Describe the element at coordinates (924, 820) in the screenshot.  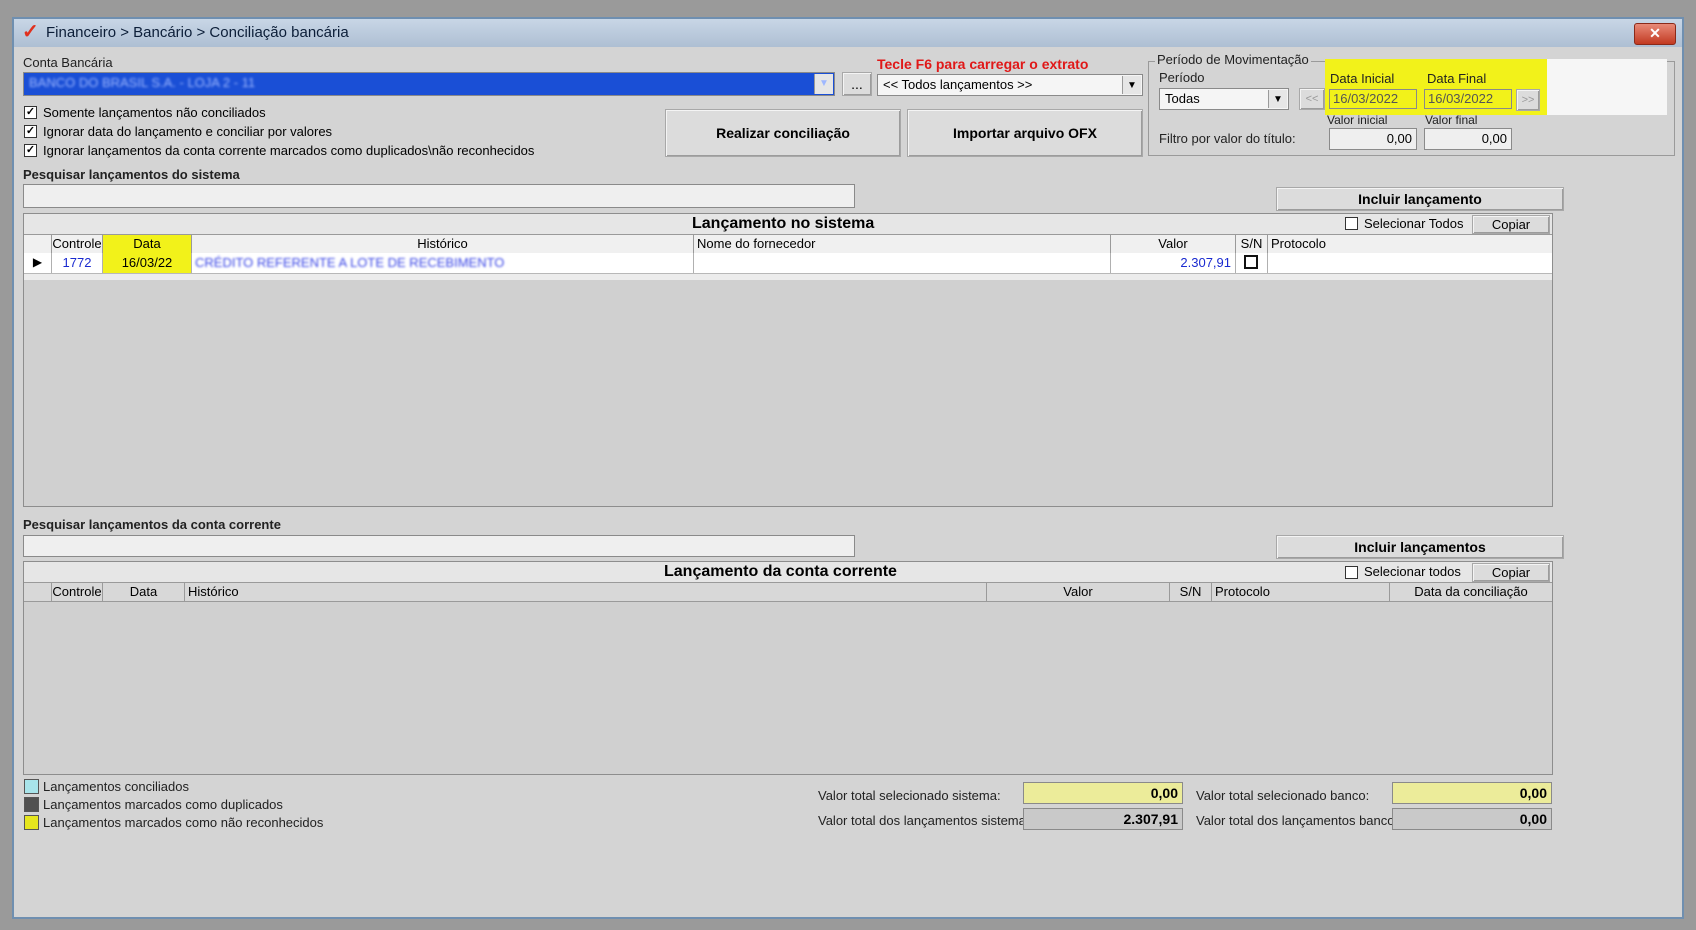
I see `total-lancamentos-sistema-label: Valor total dos lançamentos sistema:` at that location.